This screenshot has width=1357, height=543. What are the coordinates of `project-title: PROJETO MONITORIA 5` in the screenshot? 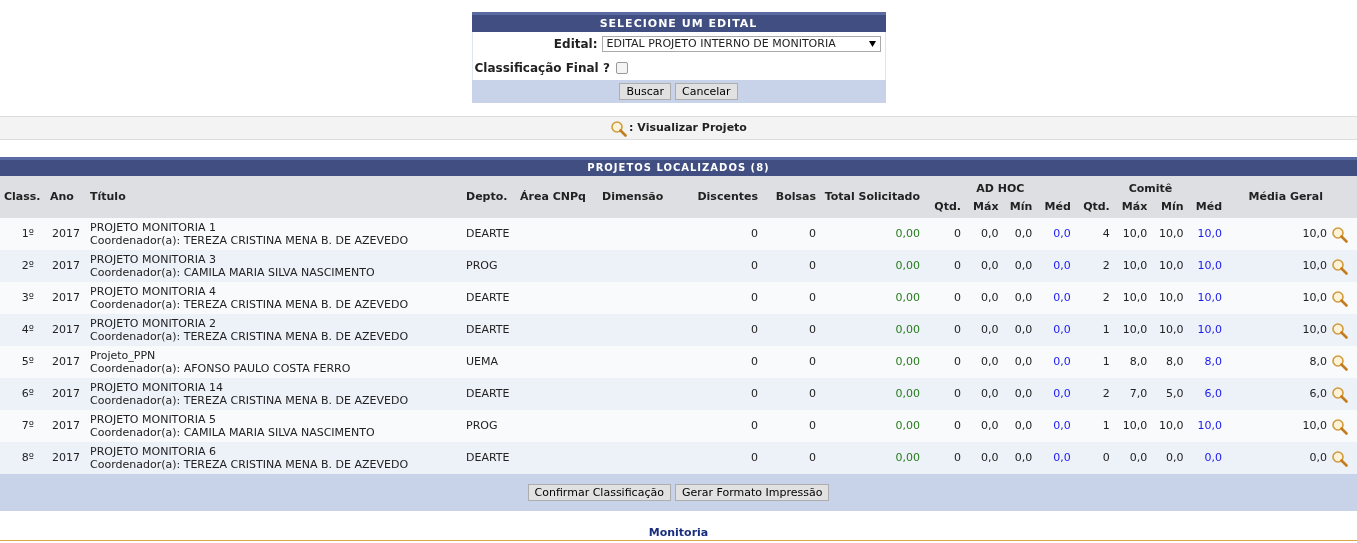 It's located at (153, 419).